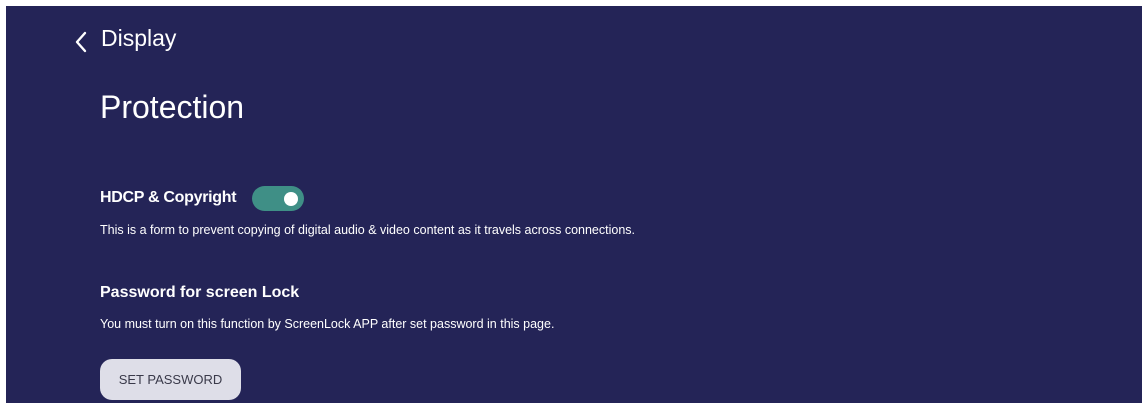 The height and width of the screenshot is (403, 1142). Describe the element at coordinates (139, 38) in the screenshot. I see `nav-title: Display` at that location.